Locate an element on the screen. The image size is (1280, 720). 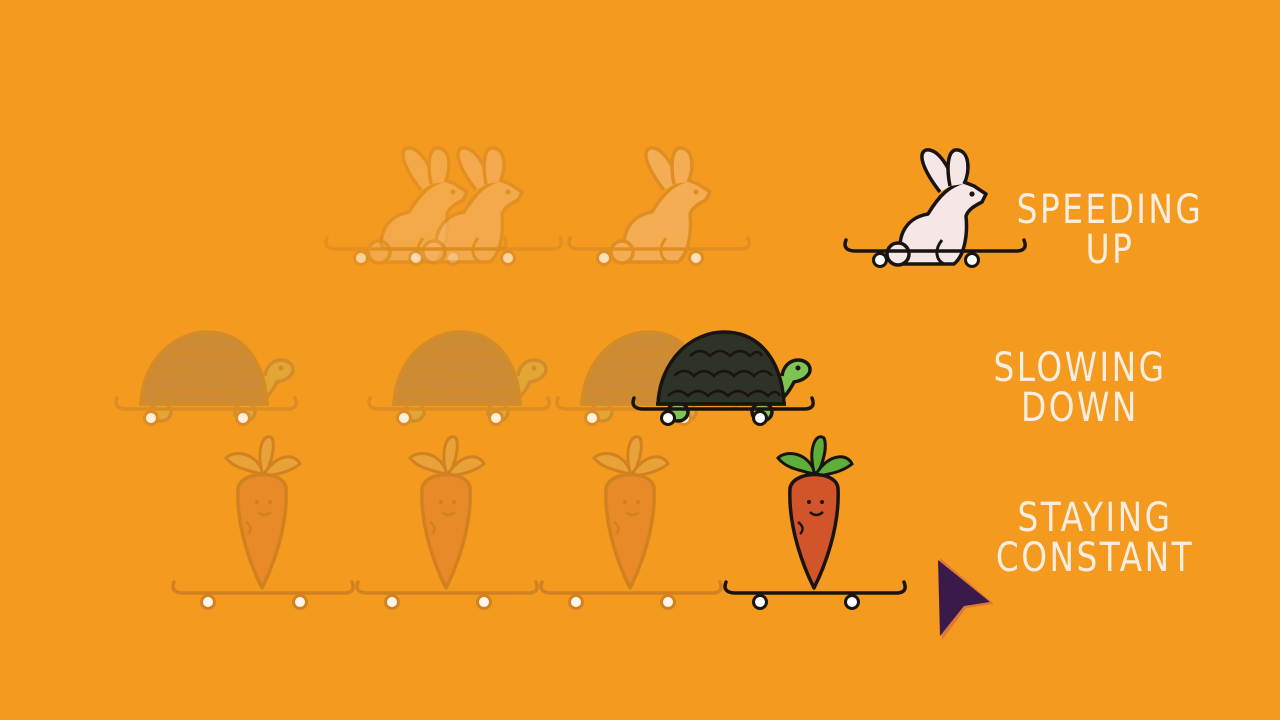
label-staying-constant: STAYING CONSTANT is located at coordinates (1095, 538).